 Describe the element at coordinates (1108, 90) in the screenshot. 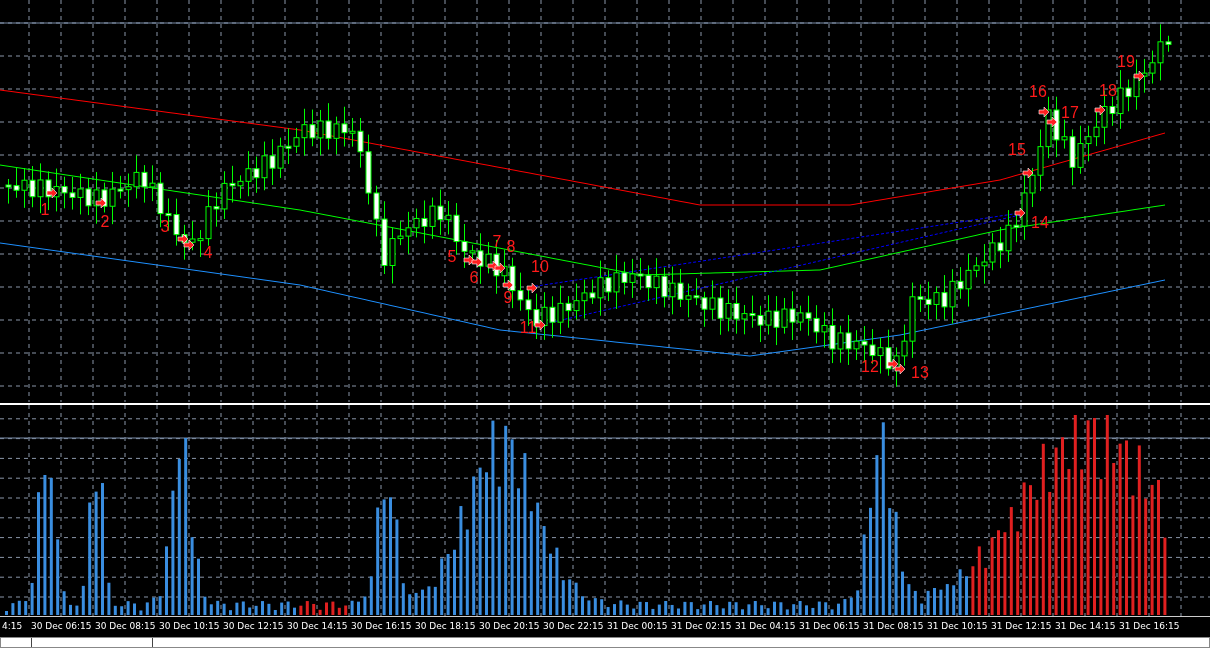

I see `annotation-label: 18` at that location.